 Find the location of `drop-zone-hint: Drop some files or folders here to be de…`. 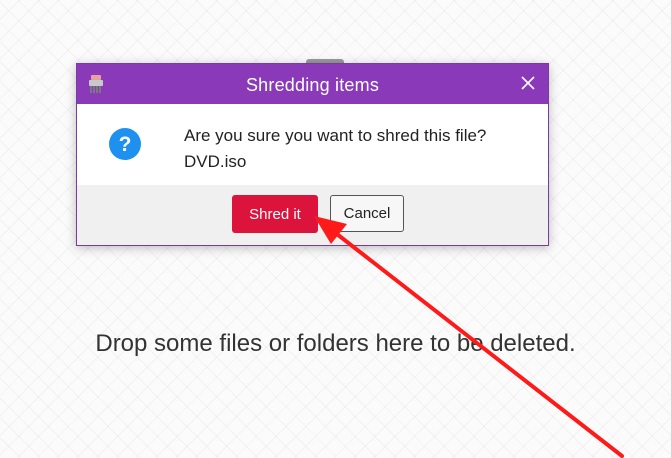

drop-zone-hint: Drop some files or folders here to be de… is located at coordinates (335, 343).